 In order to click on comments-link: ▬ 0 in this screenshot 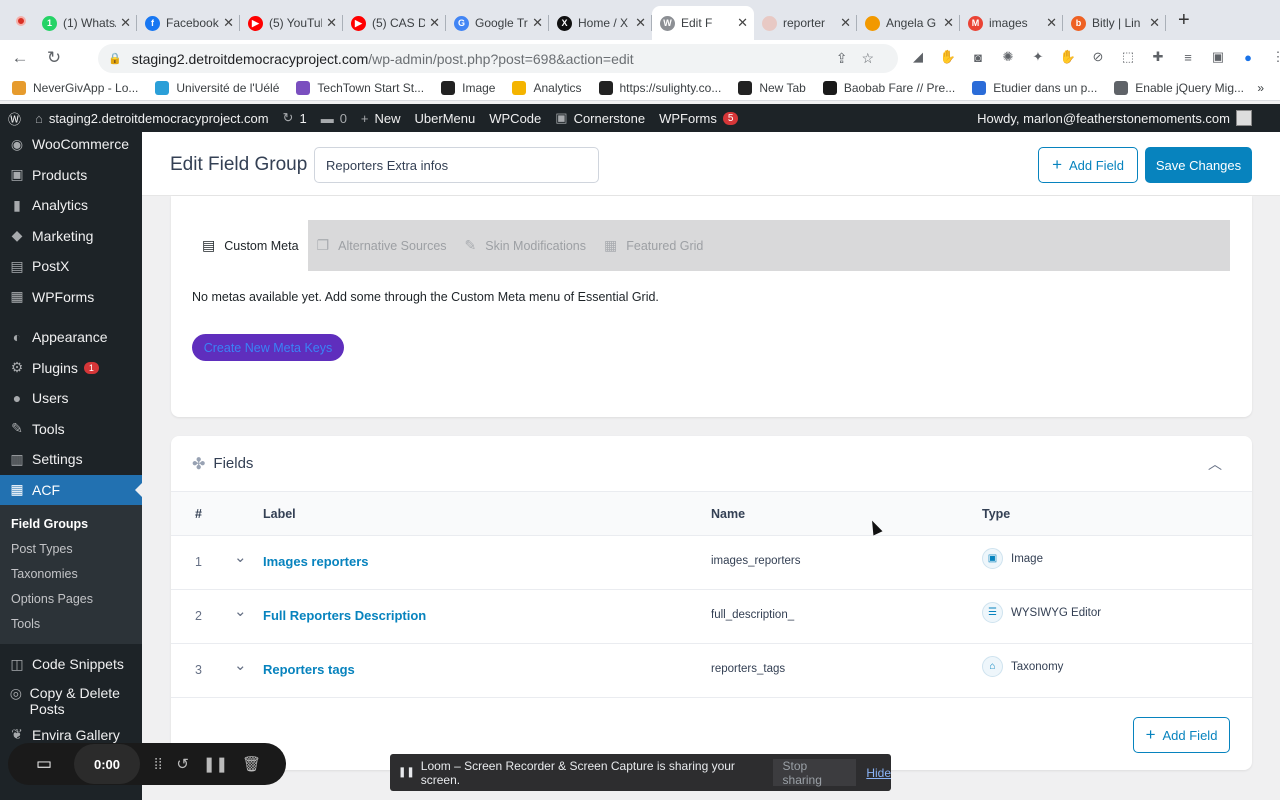, I will do `click(334, 118)`.